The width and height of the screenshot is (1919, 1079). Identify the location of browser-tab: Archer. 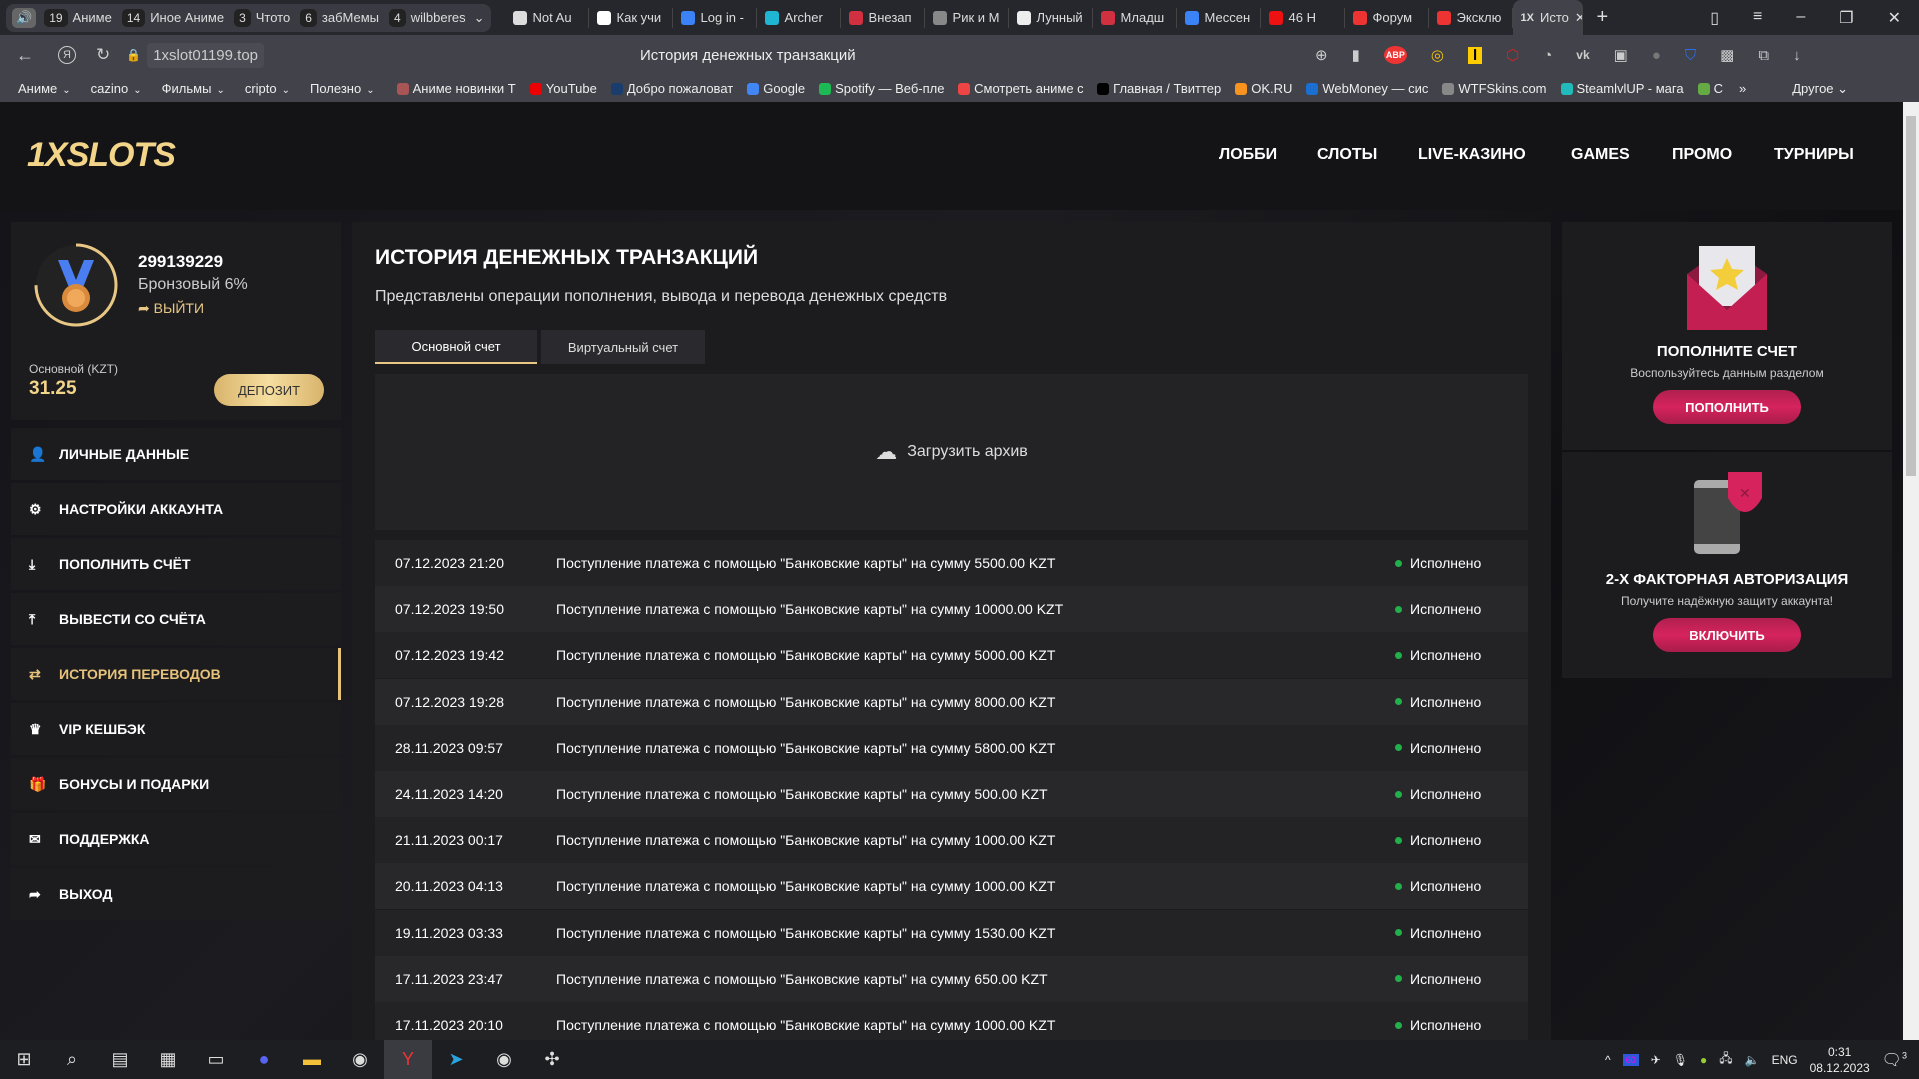
(799, 17).